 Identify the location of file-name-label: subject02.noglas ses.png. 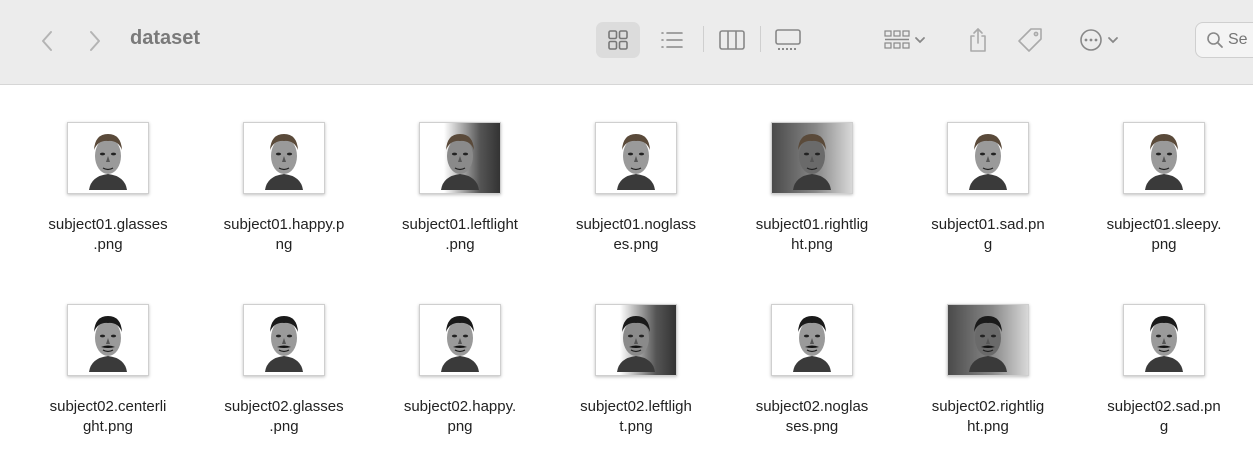
(812, 416).